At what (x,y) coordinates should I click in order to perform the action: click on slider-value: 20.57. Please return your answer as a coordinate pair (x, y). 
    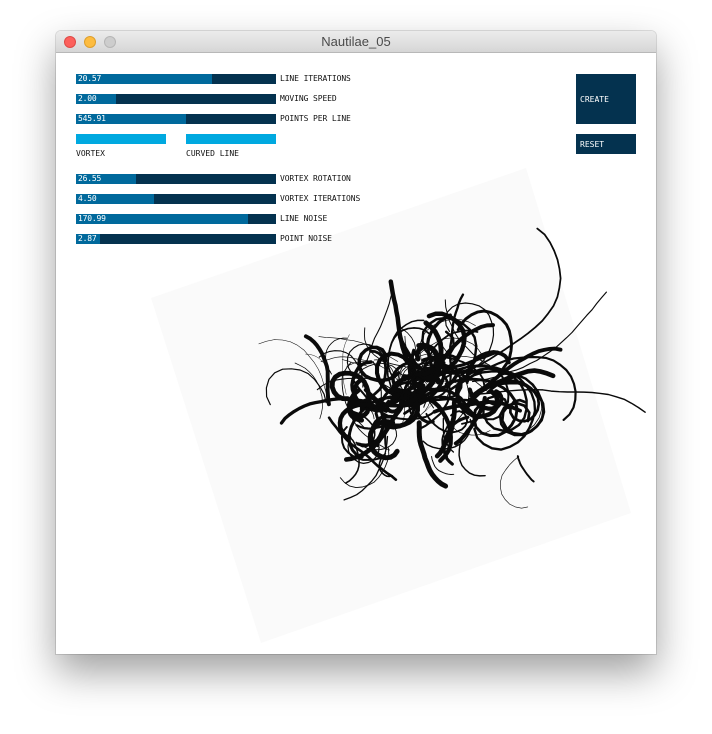
    Looking at the image, I should click on (90, 78).